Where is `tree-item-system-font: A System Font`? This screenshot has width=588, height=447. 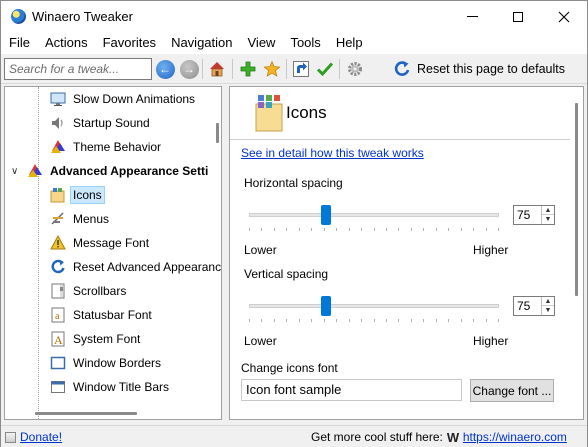
tree-item-system-font: A System Font is located at coordinates (95, 339).